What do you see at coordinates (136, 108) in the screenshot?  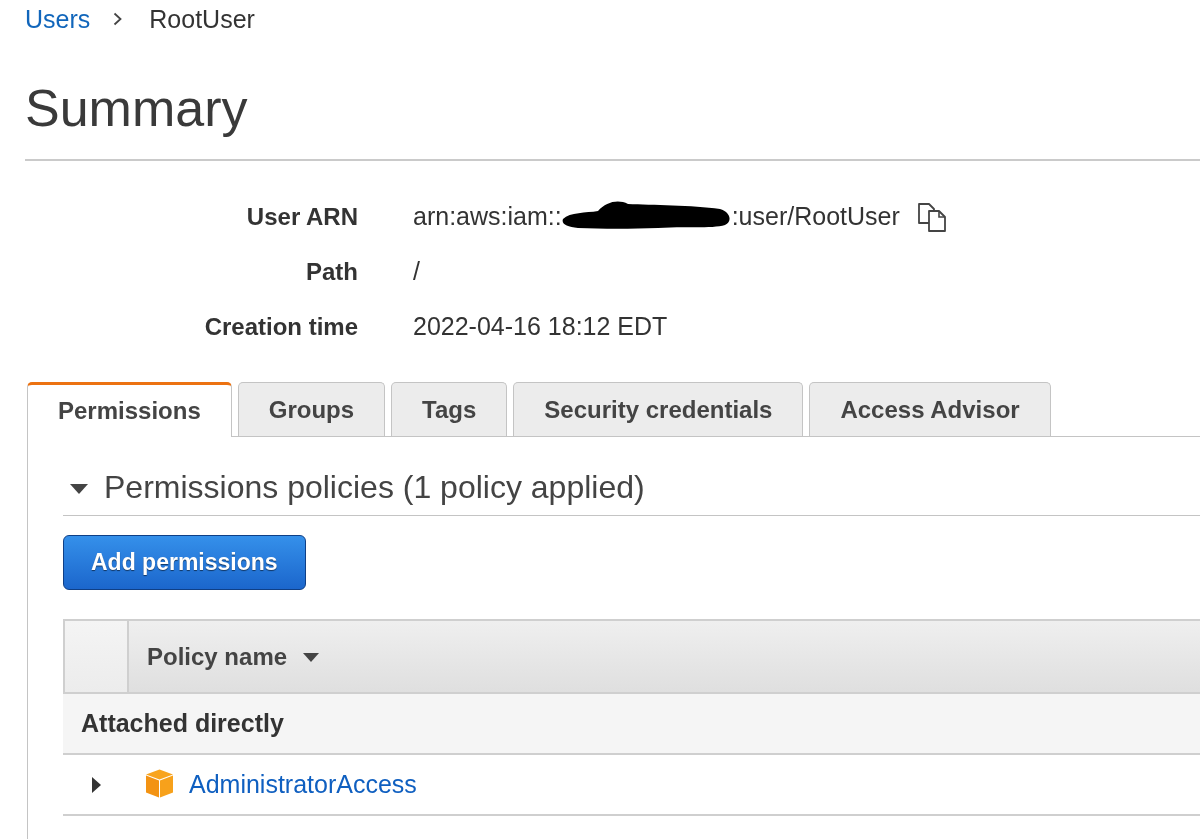 I see `page-title: Summary` at bounding box center [136, 108].